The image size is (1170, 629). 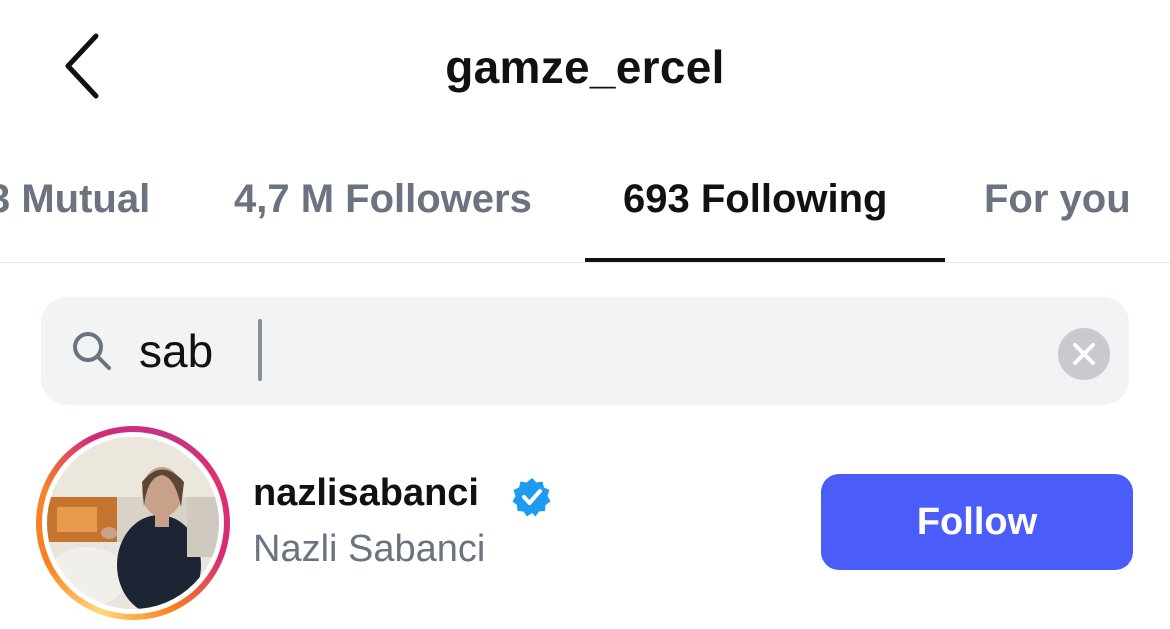 I want to click on active-tab-indicator, so click(x=765, y=260).